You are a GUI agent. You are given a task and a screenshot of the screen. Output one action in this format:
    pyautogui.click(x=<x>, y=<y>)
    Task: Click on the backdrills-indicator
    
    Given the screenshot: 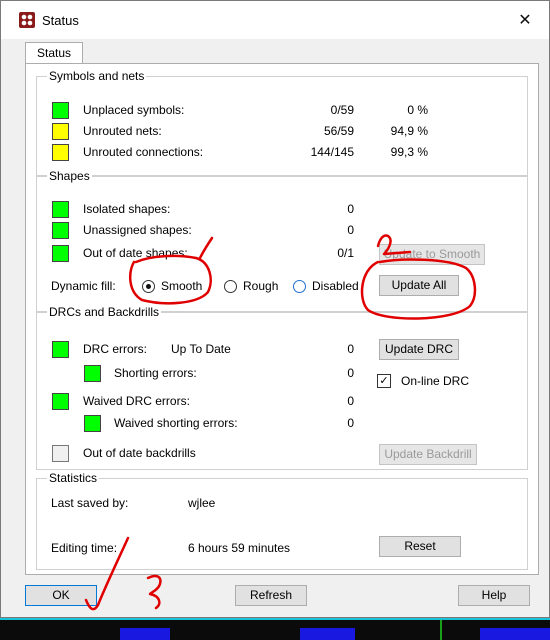 What is the action you would take?
    pyautogui.click(x=60, y=453)
    